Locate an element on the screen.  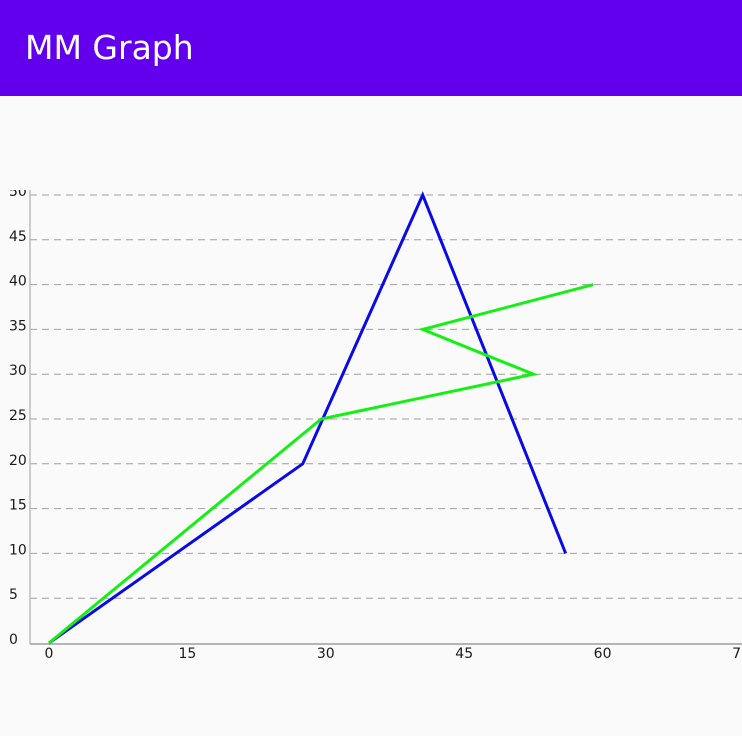
y-tick-label-30: 30 is located at coordinates (18, 371).